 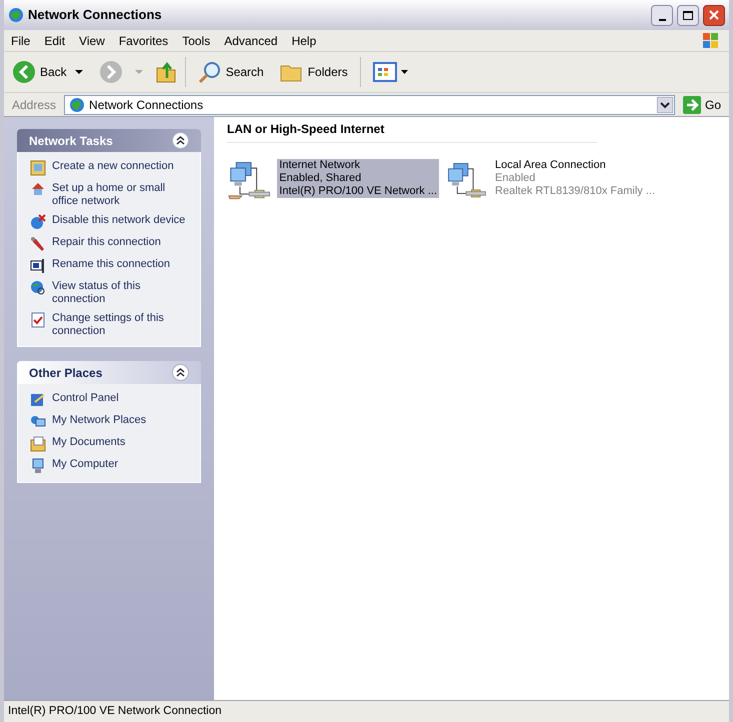 I want to click on disable-icon, so click(x=38, y=222).